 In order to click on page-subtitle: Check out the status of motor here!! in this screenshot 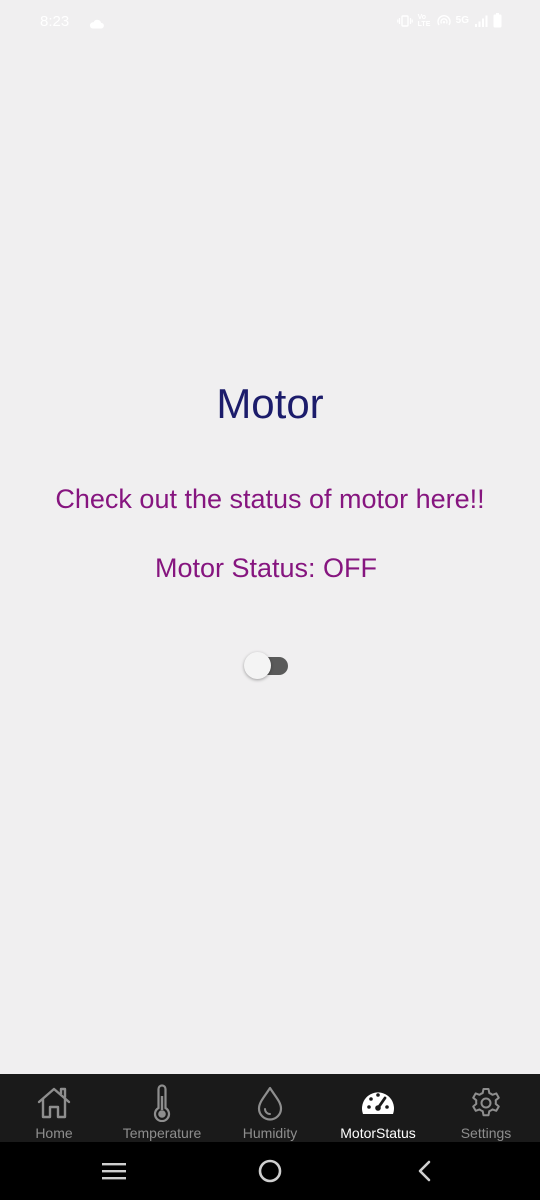, I will do `click(270, 499)`.